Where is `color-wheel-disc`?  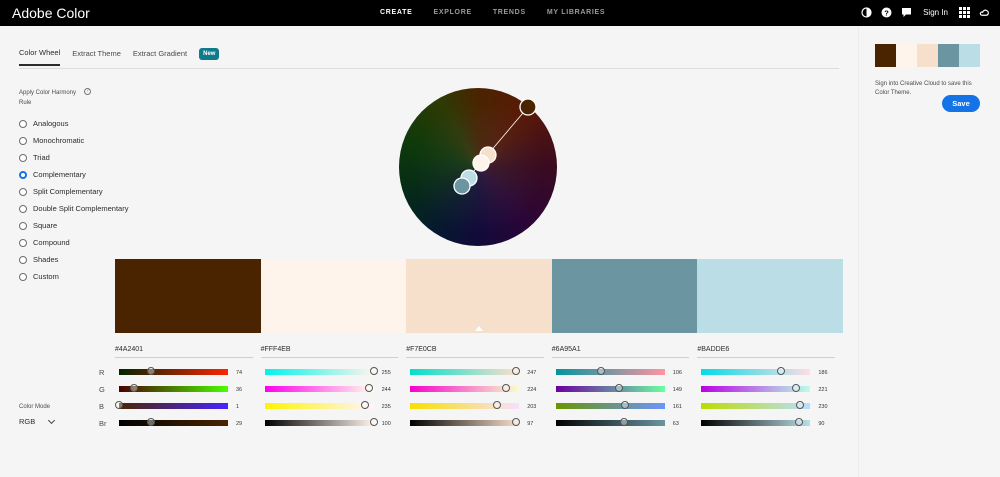 color-wheel-disc is located at coordinates (478, 167).